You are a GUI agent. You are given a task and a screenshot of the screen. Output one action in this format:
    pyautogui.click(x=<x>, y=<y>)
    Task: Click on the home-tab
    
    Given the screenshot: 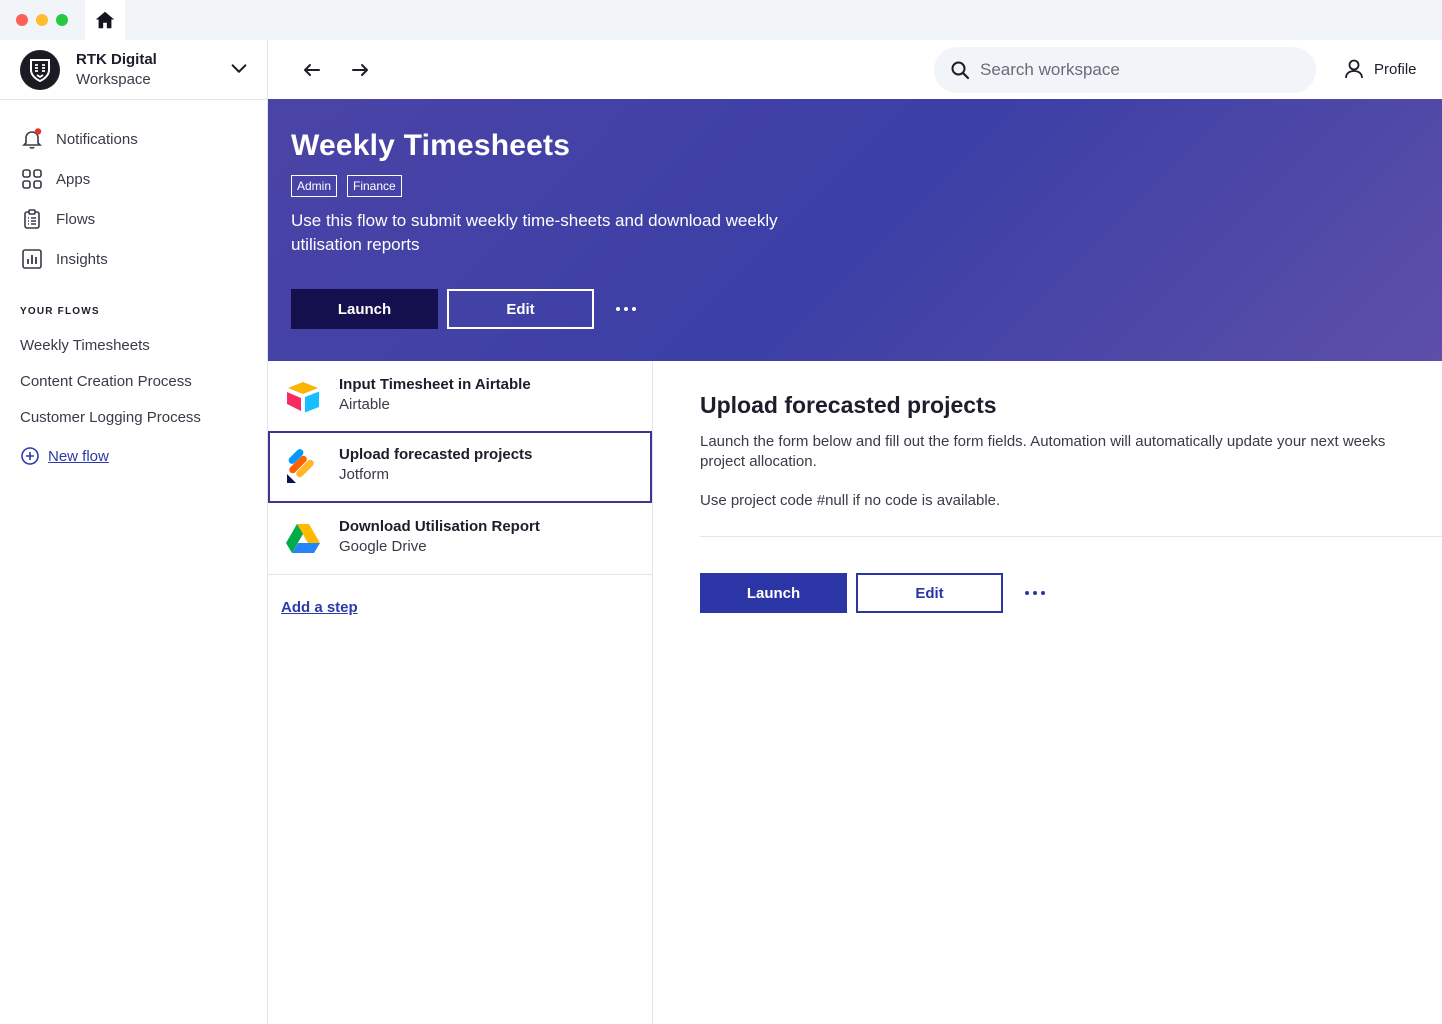 What is the action you would take?
    pyautogui.click(x=105, y=20)
    